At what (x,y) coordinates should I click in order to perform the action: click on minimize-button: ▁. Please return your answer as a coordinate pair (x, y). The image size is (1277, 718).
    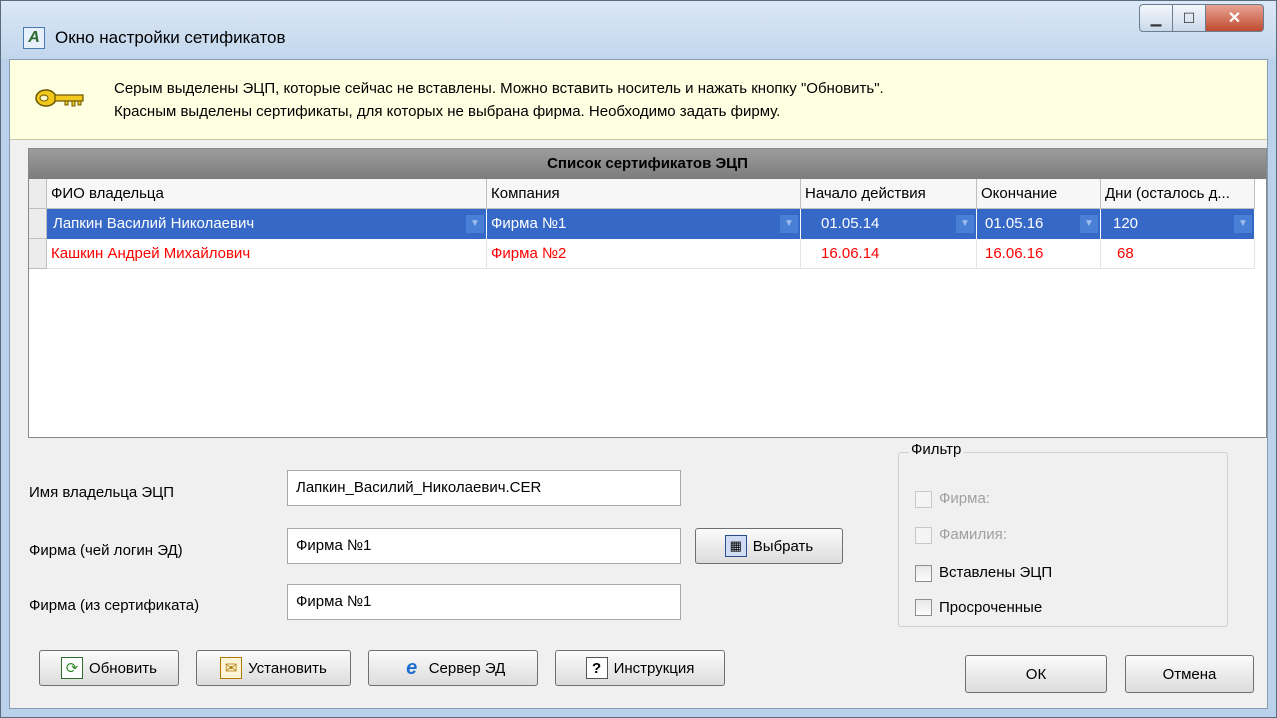
    Looking at the image, I should click on (1156, 18).